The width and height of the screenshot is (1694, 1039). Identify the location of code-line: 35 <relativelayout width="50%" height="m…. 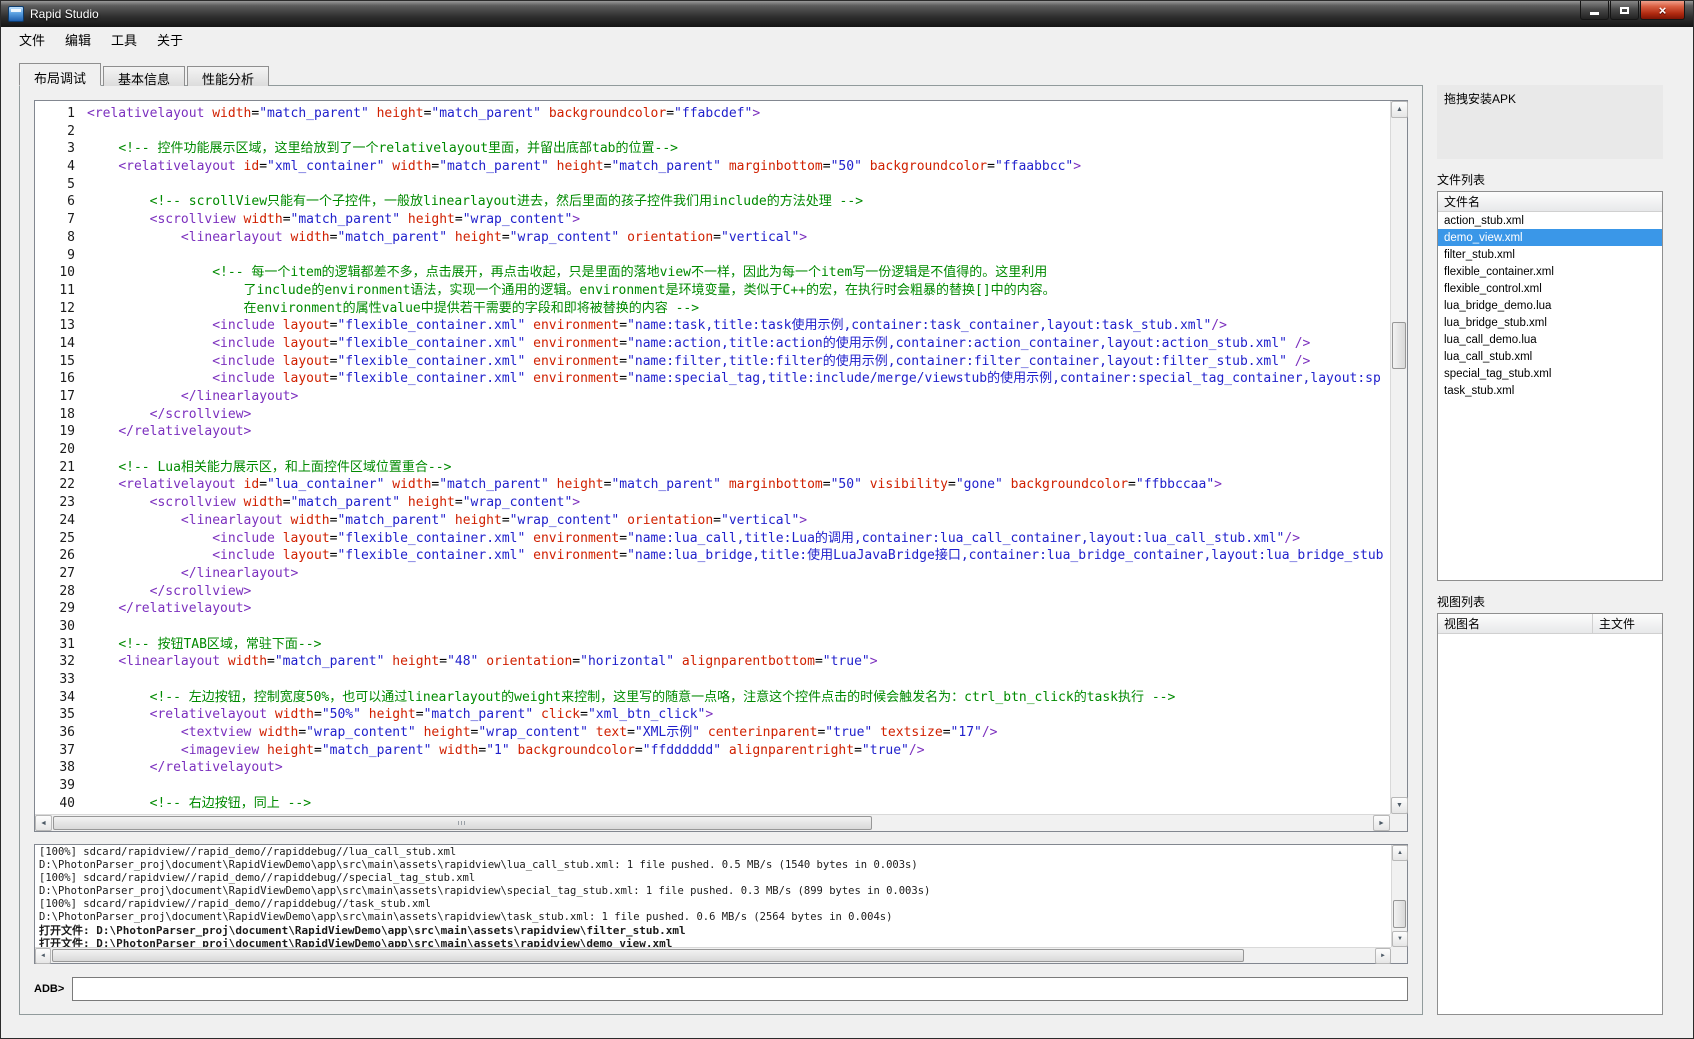
(712, 715).